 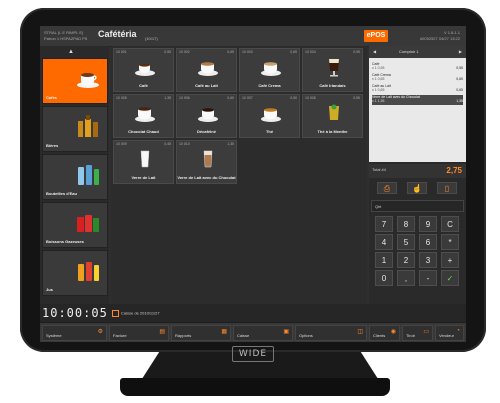 What do you see at coordinates (374, 51) in the screenshot?
I see `previous-ticket-button: ◀` at bounding box center [374, 51].